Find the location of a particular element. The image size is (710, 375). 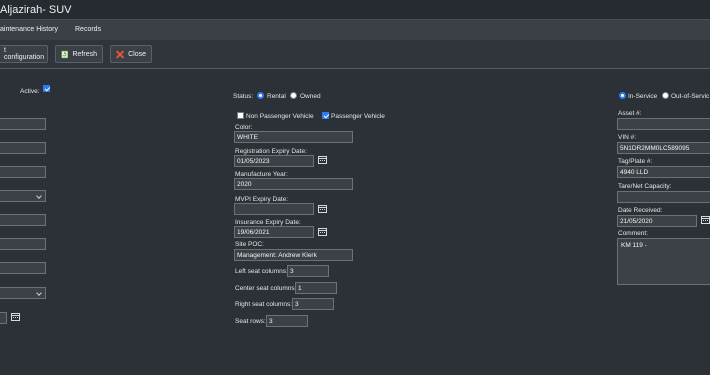

registration-calendar-icon is located at coordinates (322, 160).